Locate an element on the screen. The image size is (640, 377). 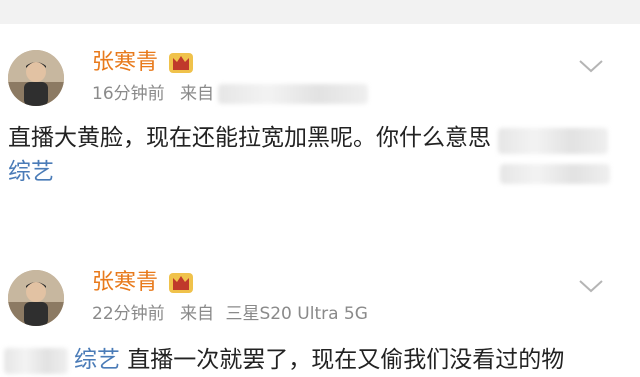
post-meta: 22分钟前 来自 三星S20 Ultra 5G is located at coordinates (235, 314).